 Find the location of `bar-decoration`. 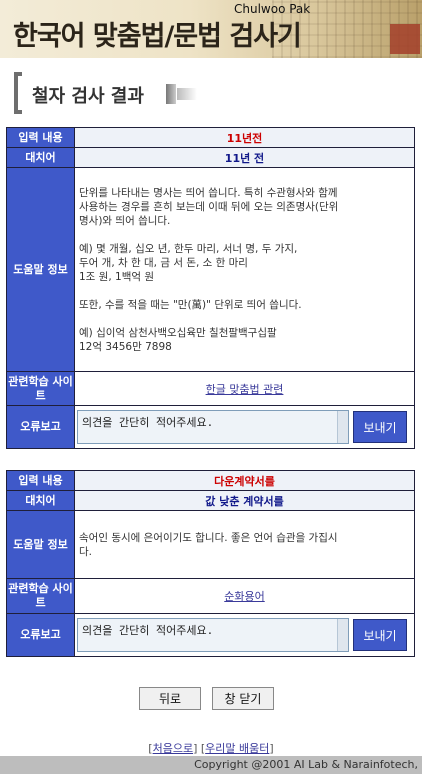

bar-decoration is located at coordinates (171, 94).